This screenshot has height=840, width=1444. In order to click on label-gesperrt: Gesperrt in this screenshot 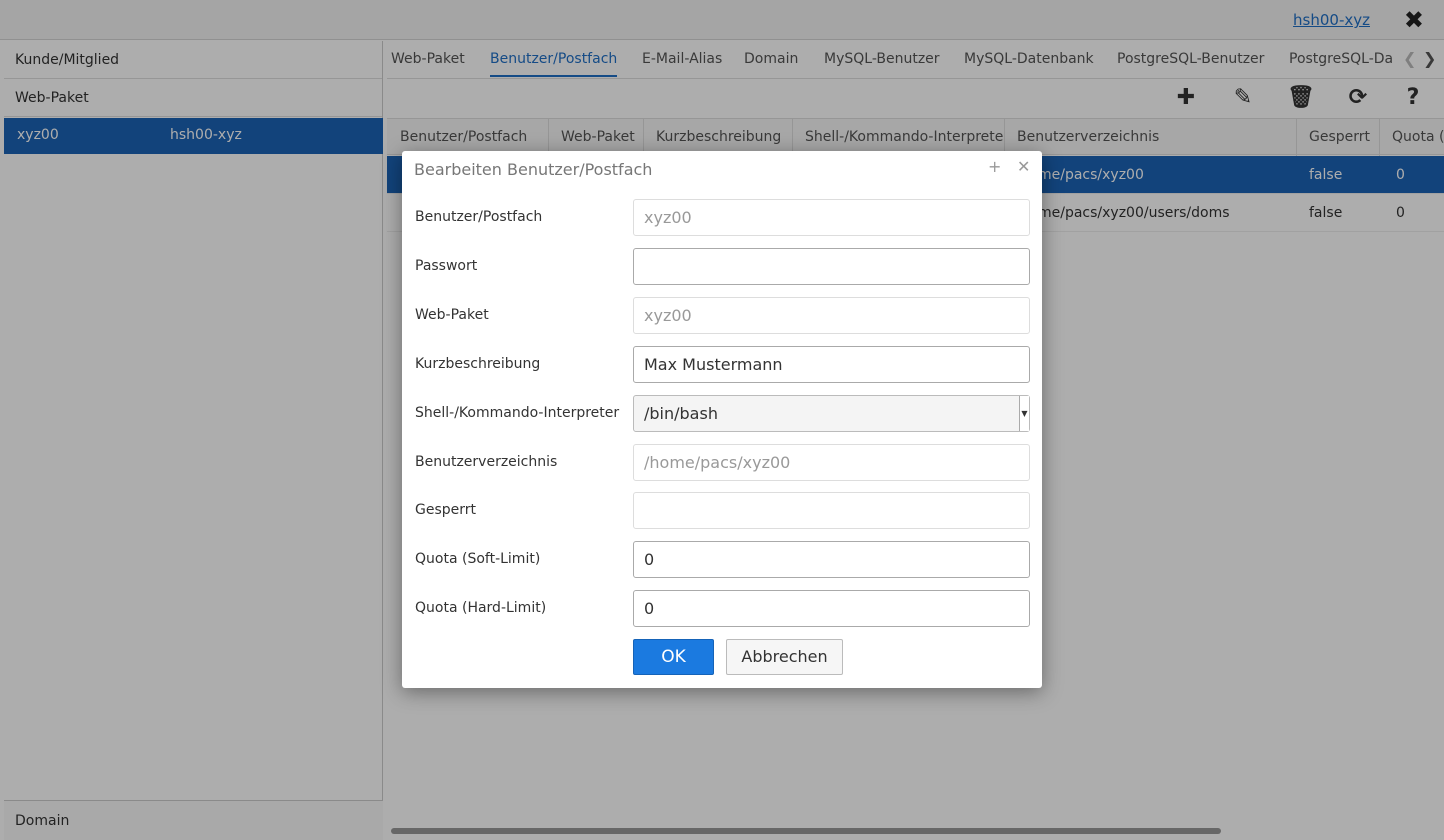, I will do `click(446, 510)`.